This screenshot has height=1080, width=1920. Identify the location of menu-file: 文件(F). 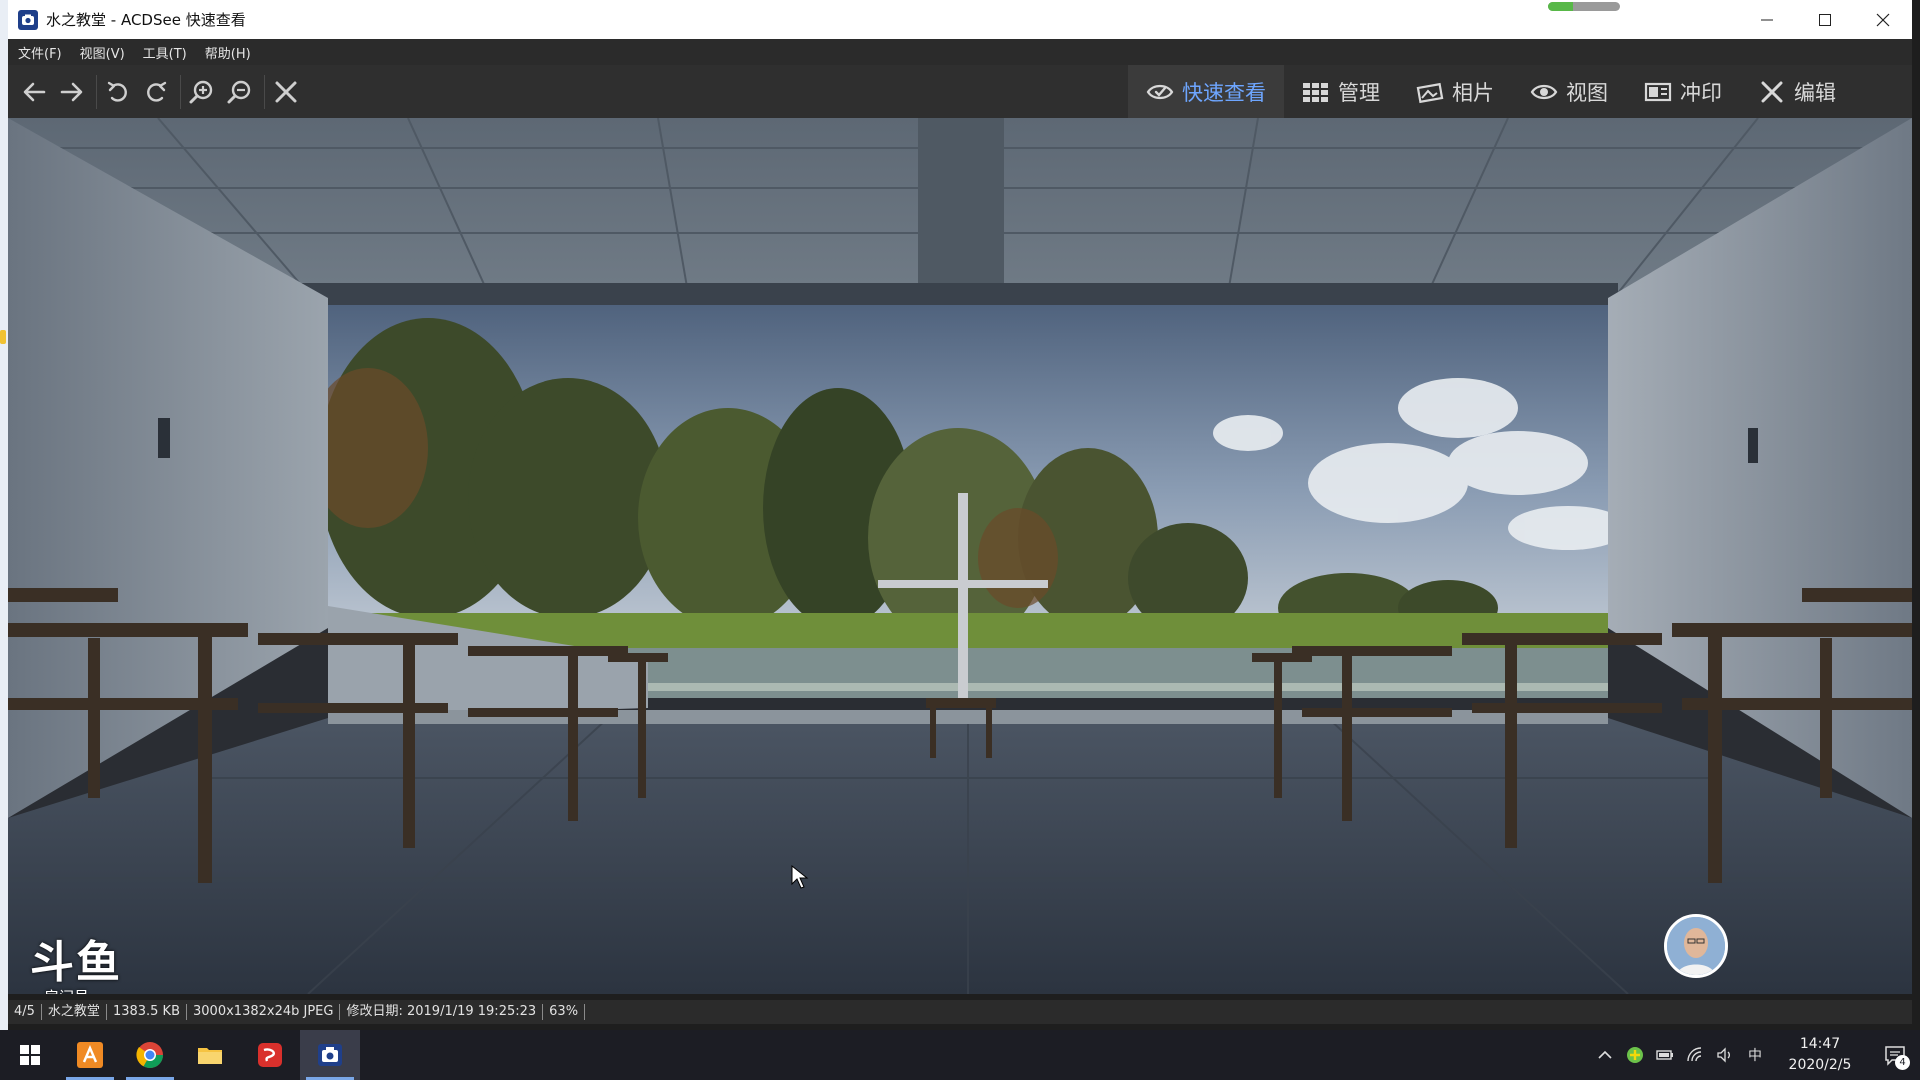
(40, 52).